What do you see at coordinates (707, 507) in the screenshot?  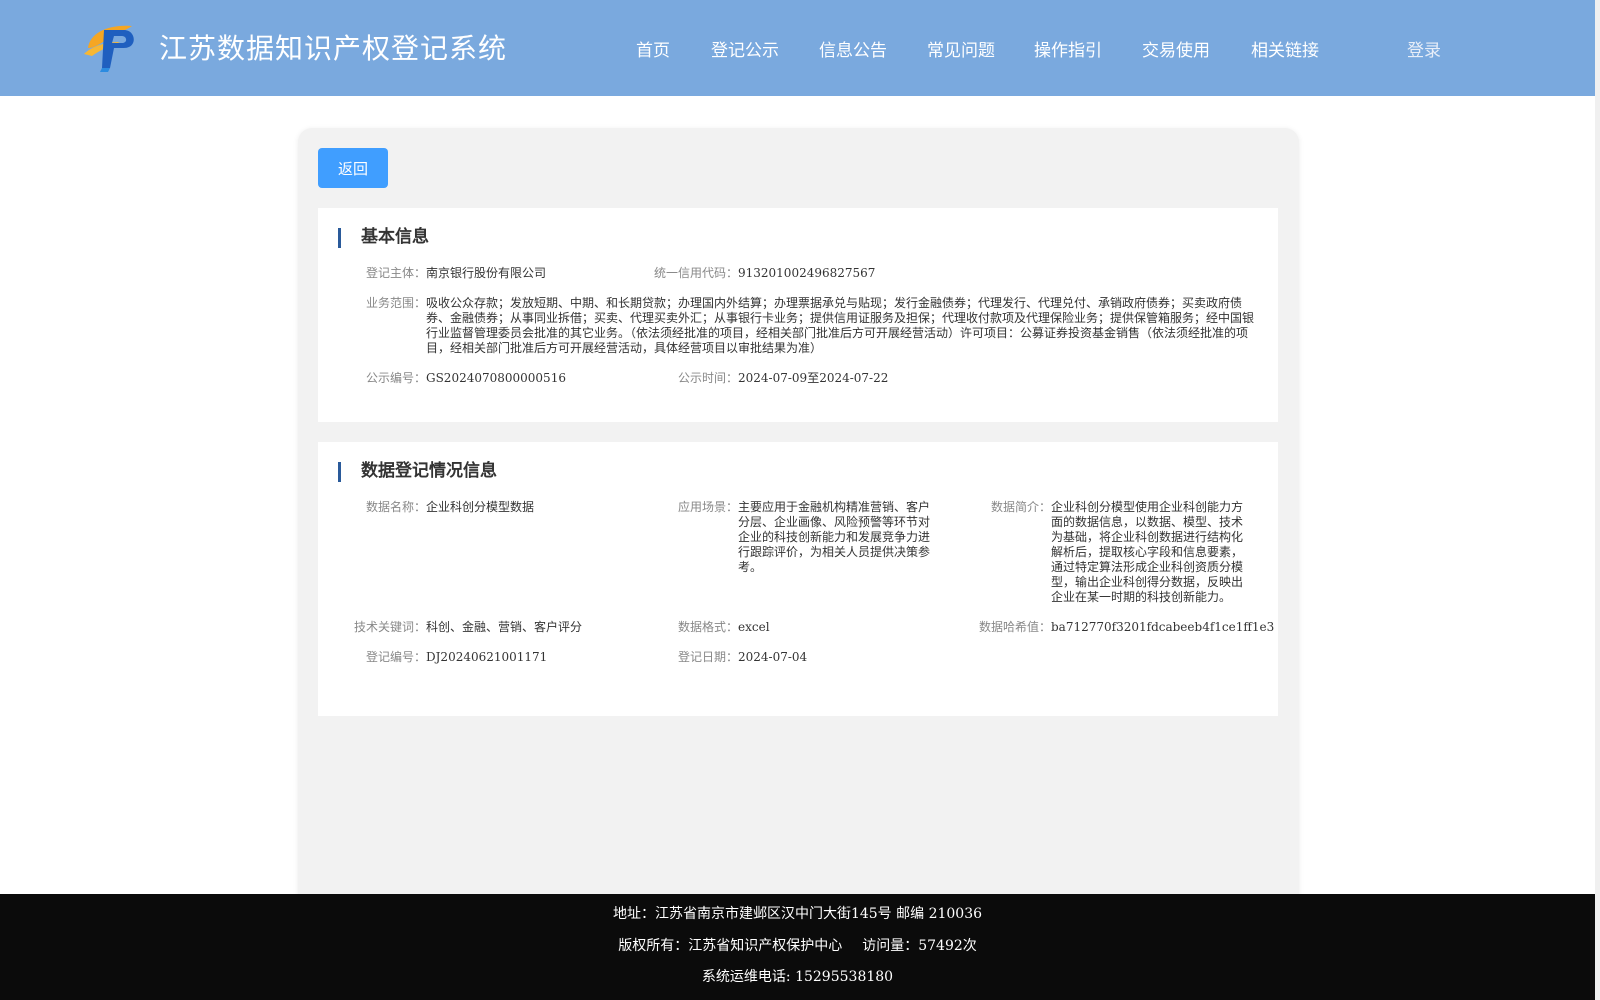 I see `scene-label: 应用场景：` at bounding box center [707, 507].